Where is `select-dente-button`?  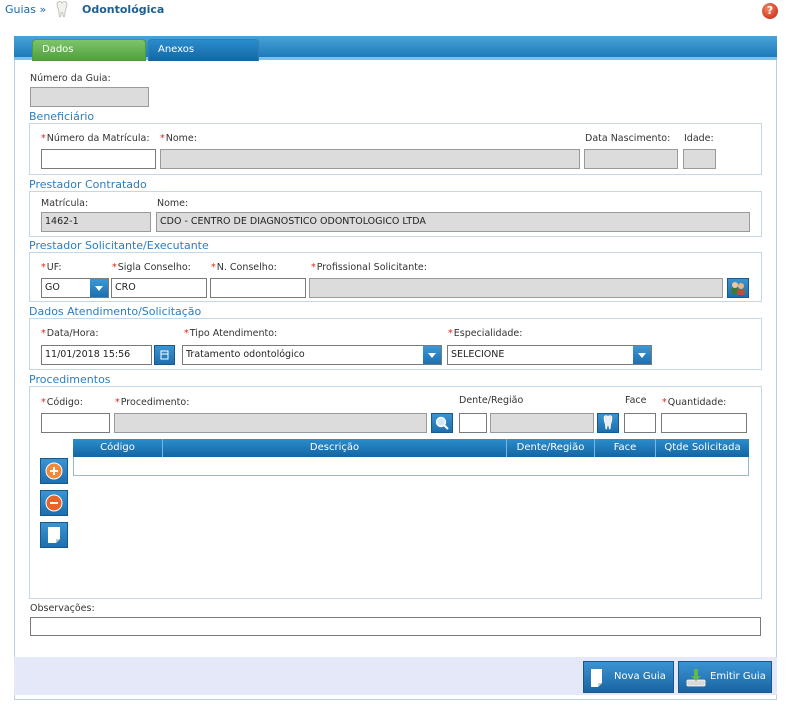
select-dente-button is located at coordinates (608, 423).